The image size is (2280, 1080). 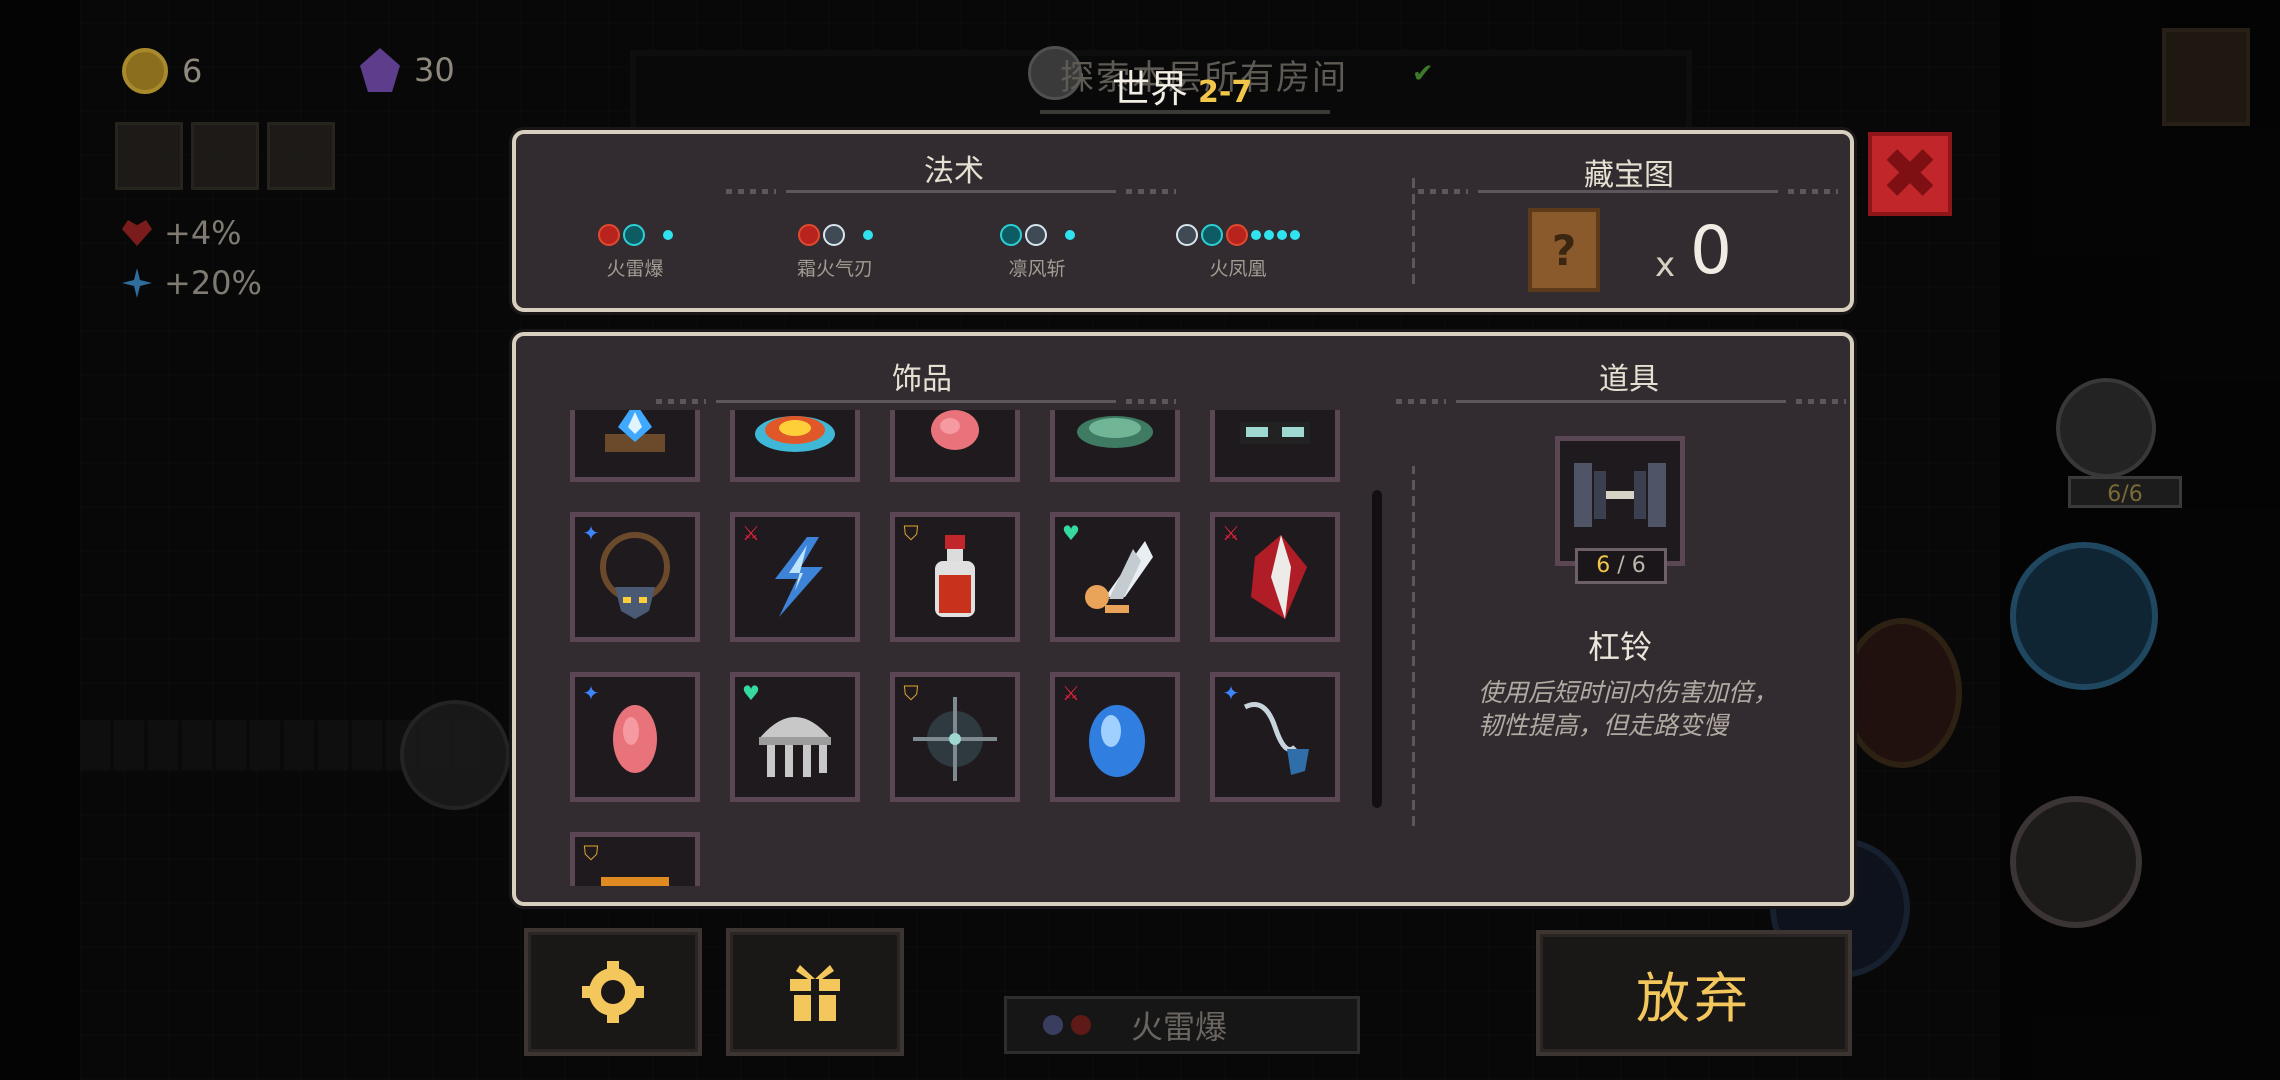 What do you see at coordinates (145, 71) in the screenshot?
I see `coin-icon` at bounding box center [145, 71].